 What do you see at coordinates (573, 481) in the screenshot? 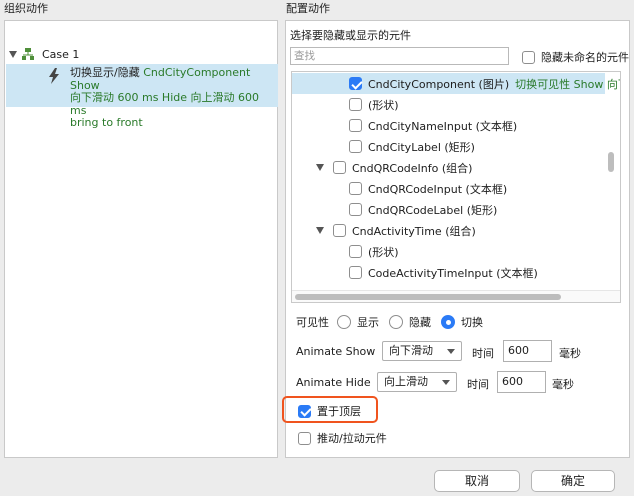
I see `ok-button: 确定` at bounding box center [573, 481].